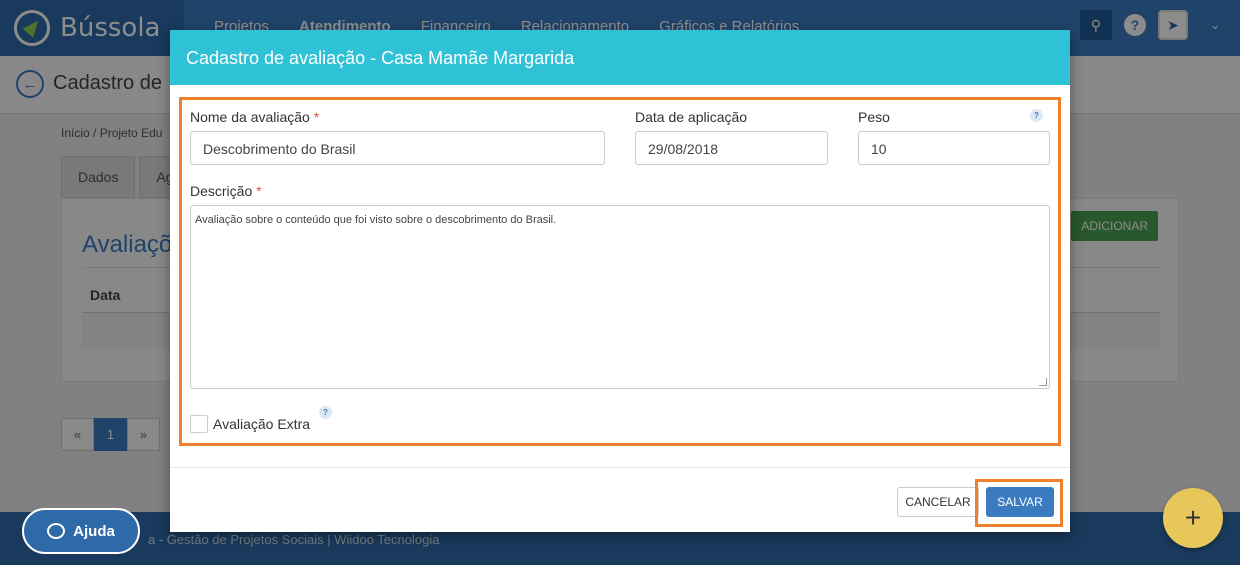 This screenshot has width=1240, height=565. Describe the element at coordinates (94, 531) in the screenshot. I see `help-chat-label: Ajuda` at that location.